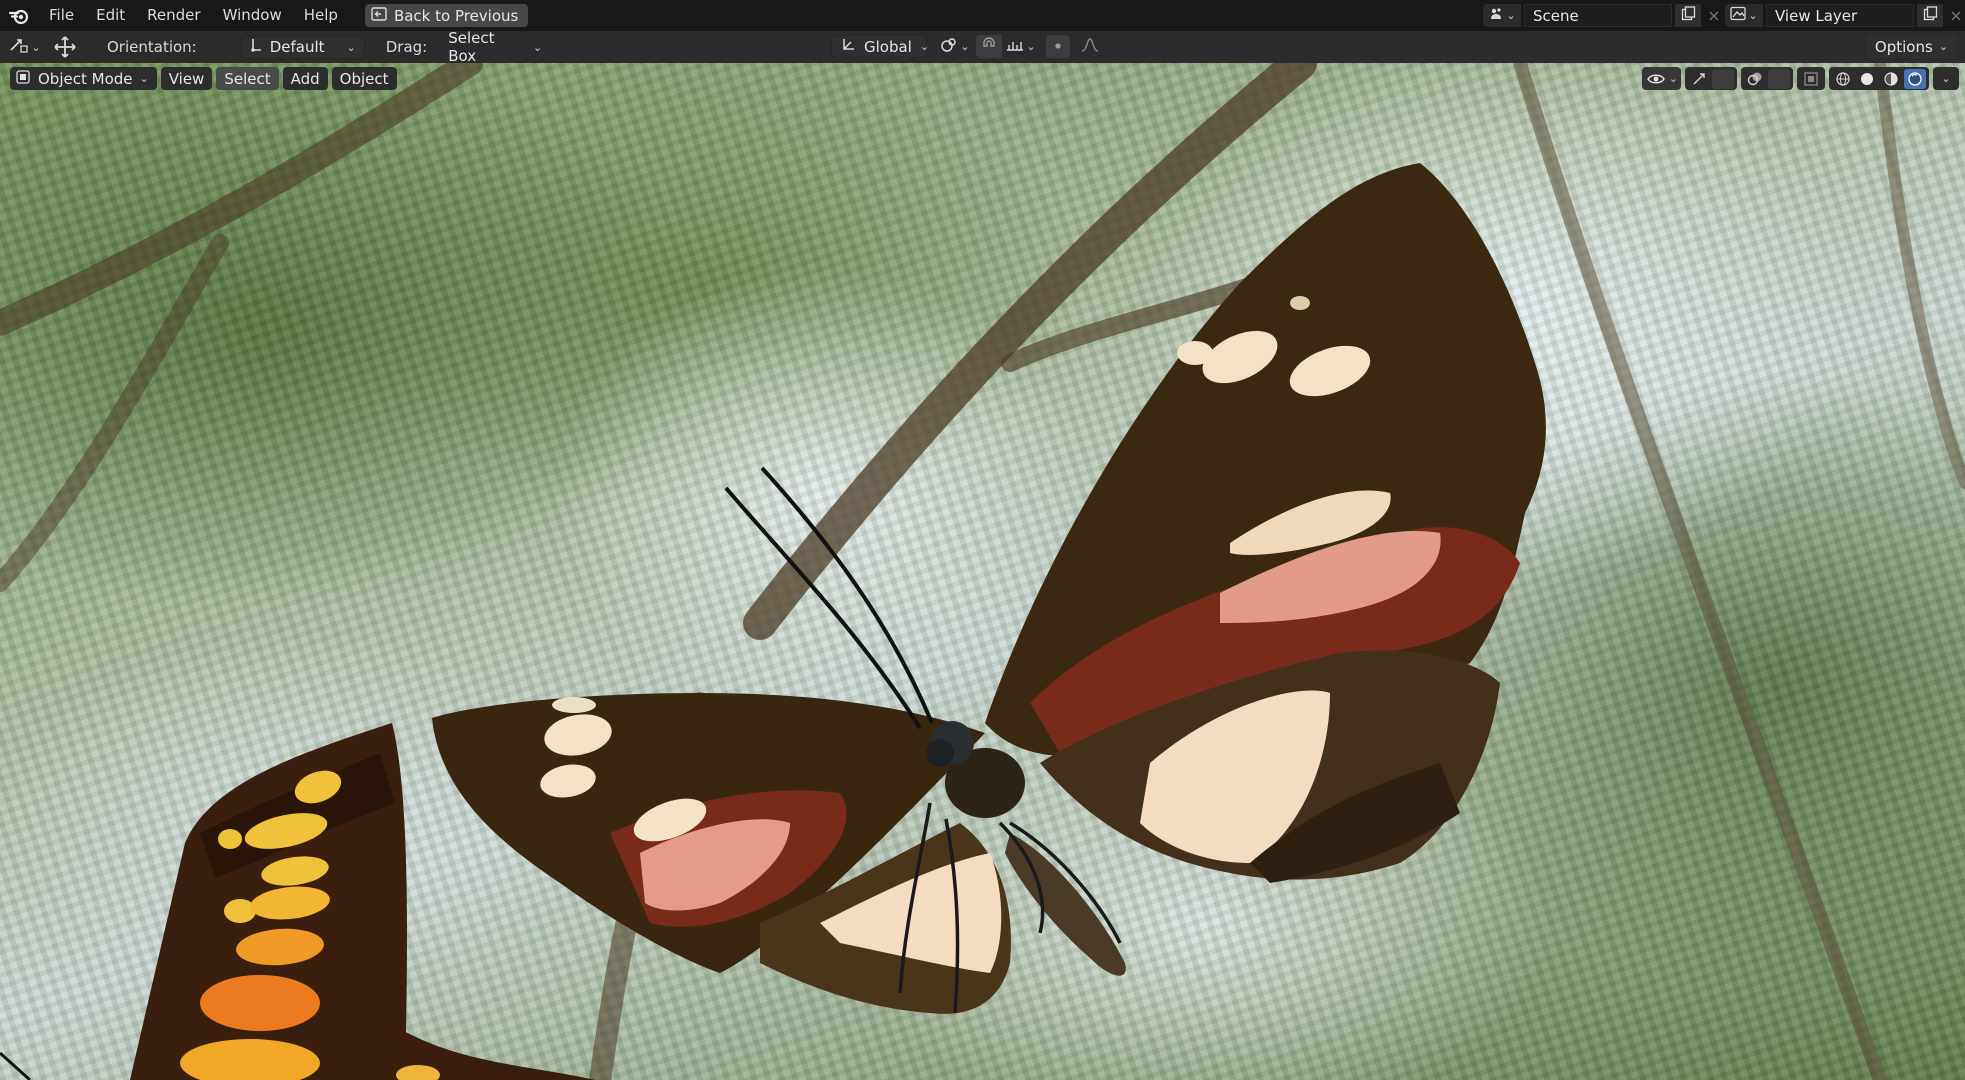 The height and width of the screenshot is (1080, 1965). Describe the element at coordinates (1891, 79) in the screenshot. I see `material-preview-shading-icon` at that location.